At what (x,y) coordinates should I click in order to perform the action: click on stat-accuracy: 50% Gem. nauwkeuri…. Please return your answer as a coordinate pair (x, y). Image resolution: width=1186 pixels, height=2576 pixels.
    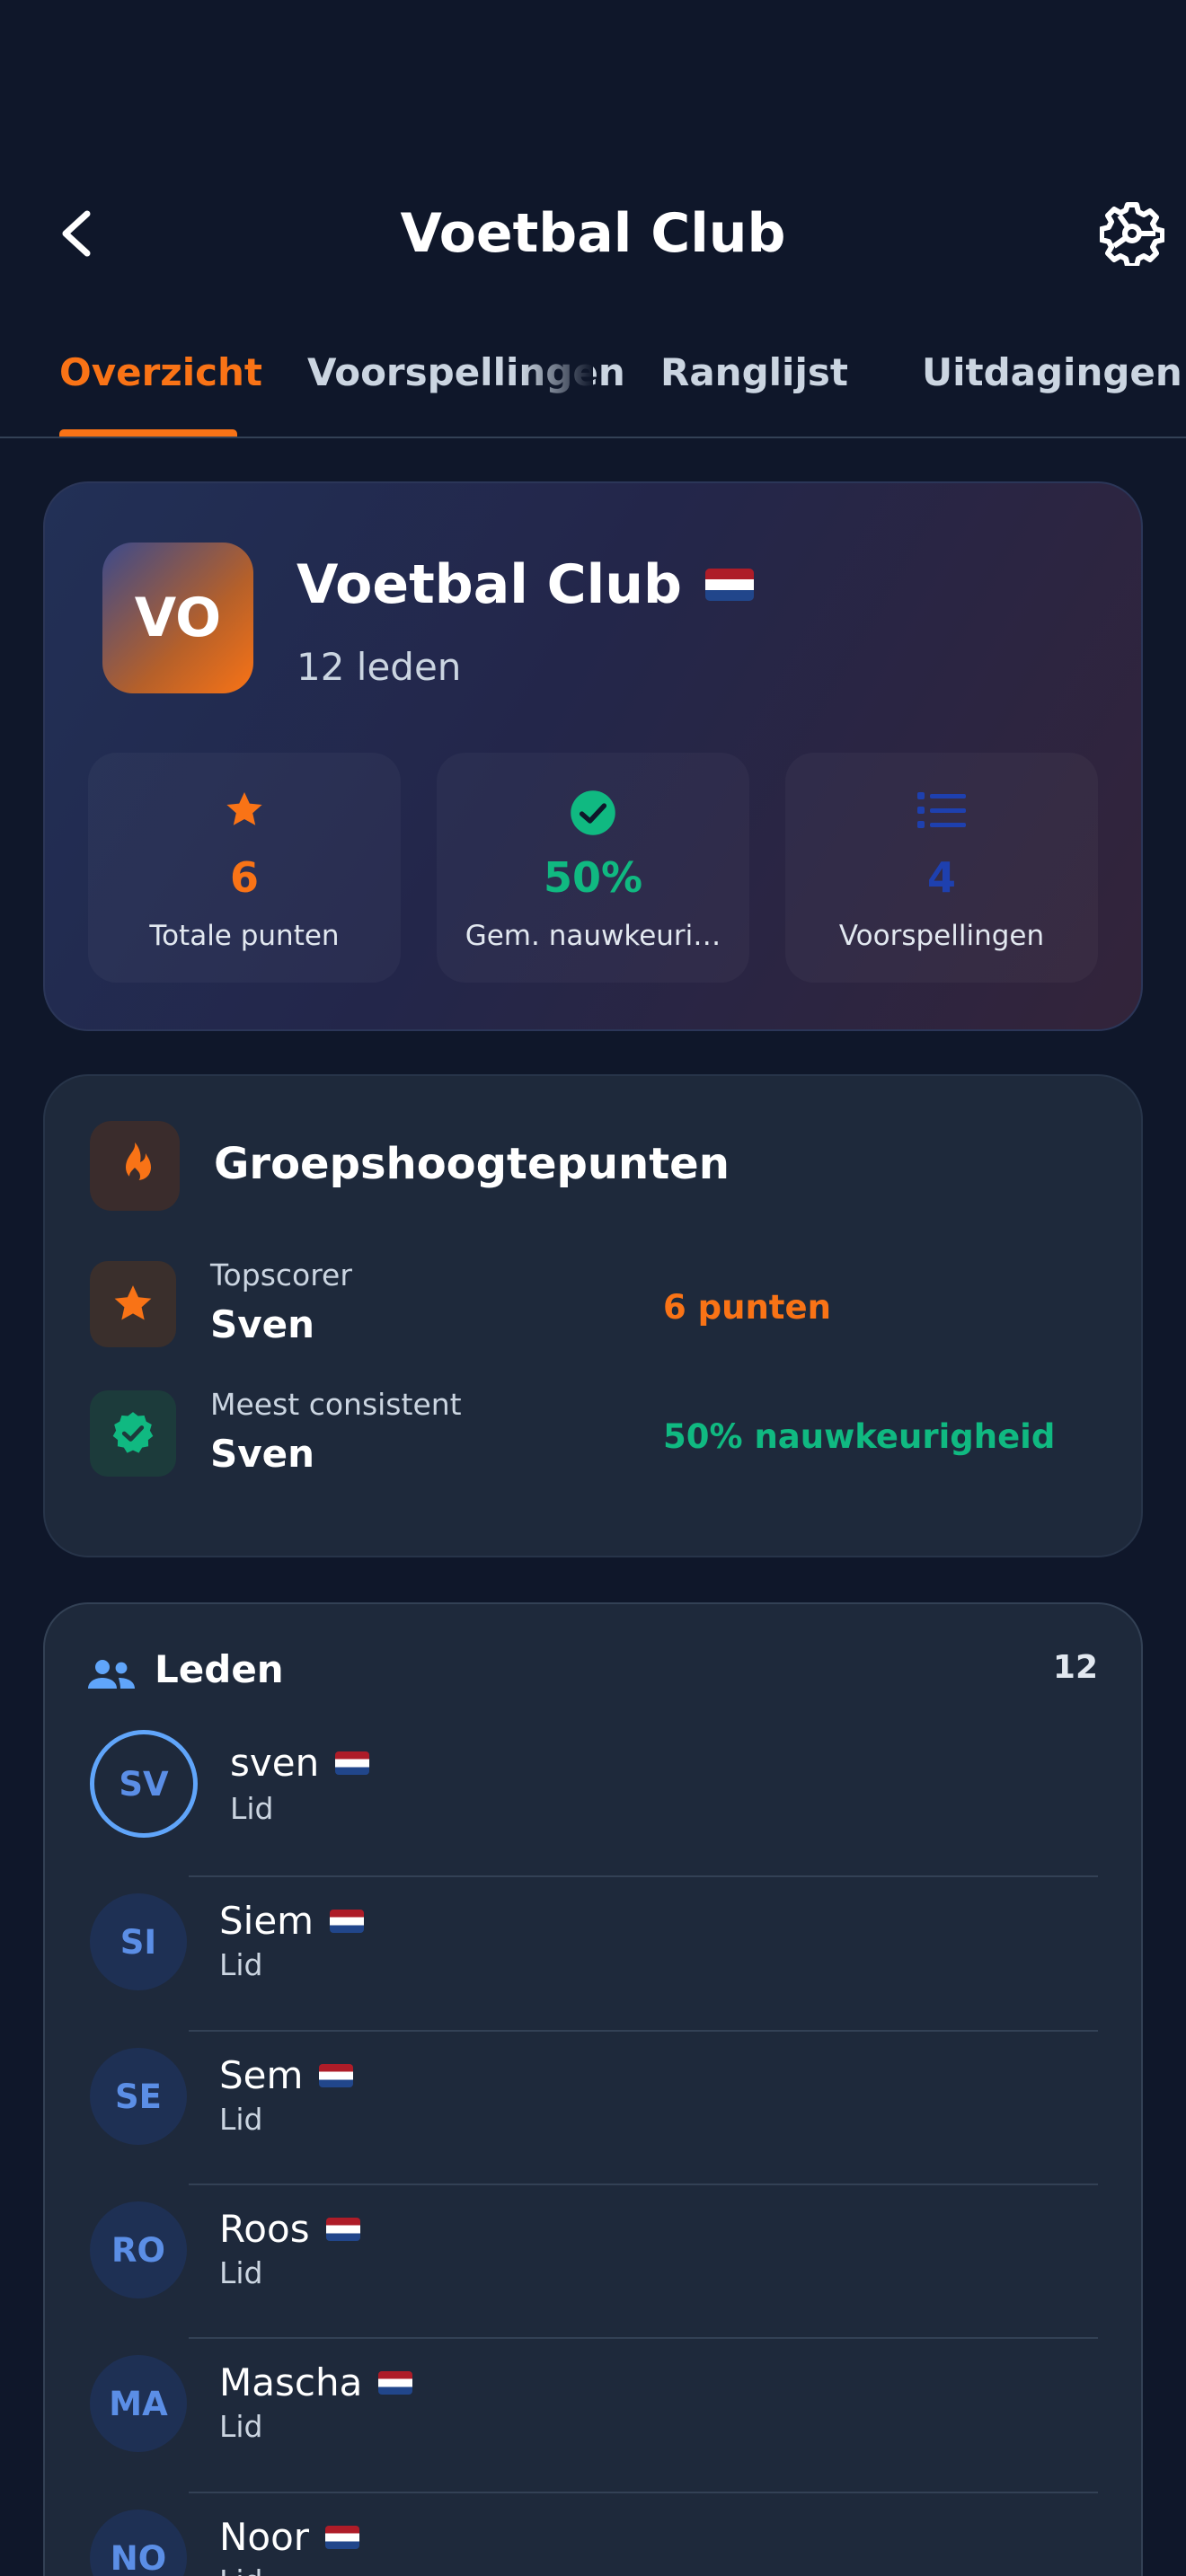
    Looking at the image, I should click on (593, 868).